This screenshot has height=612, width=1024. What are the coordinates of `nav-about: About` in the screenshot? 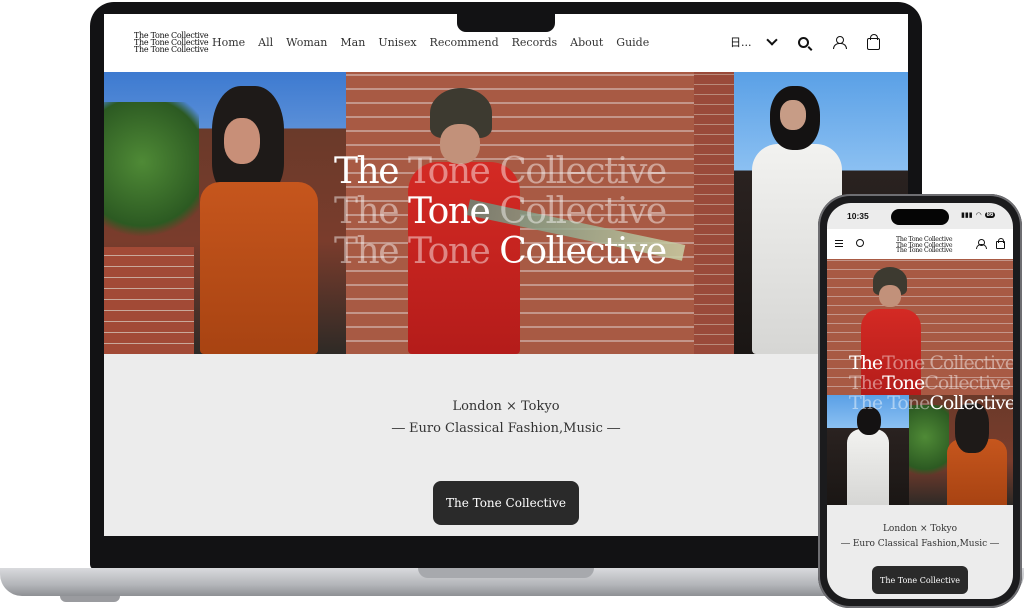 It's located at (586, 42).